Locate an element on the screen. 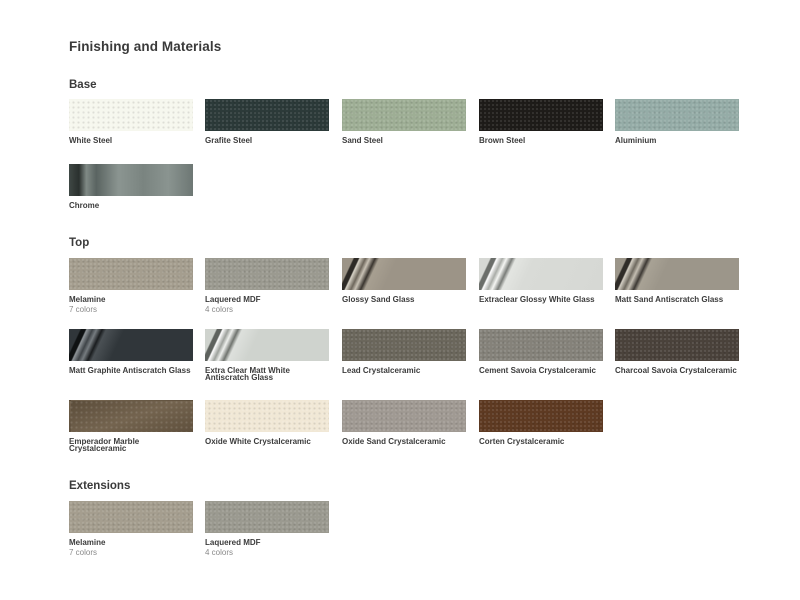  swatch-brown-steel is located at coordinates (541, 115).